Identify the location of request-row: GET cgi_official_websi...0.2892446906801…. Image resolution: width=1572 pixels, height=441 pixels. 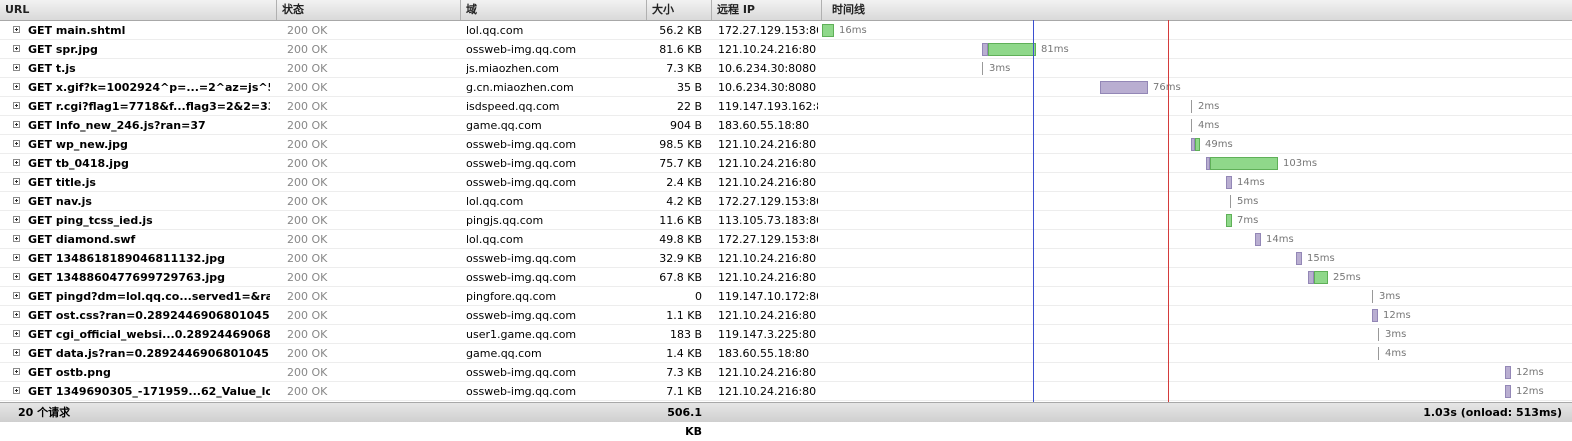
(786, 334).